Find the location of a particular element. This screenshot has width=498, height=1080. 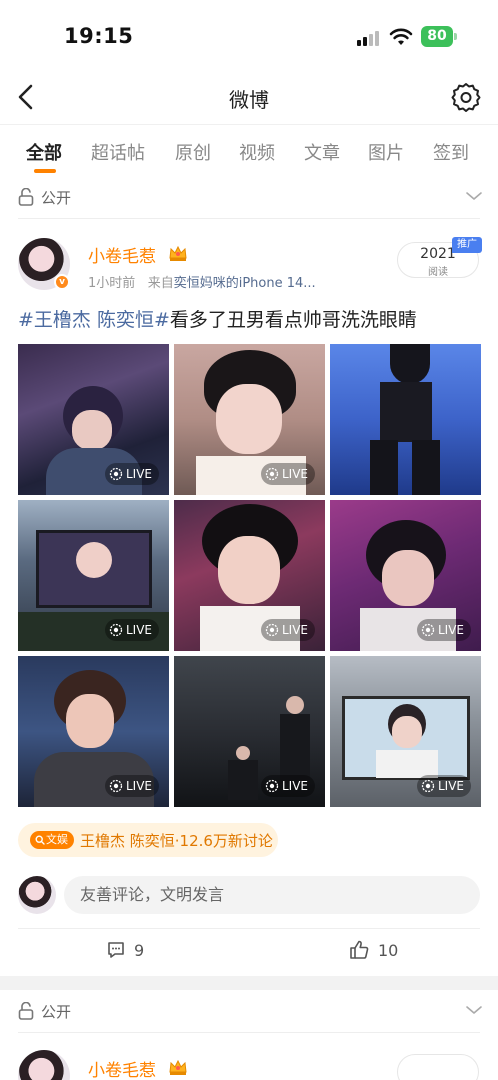

post-body: 看多了丑男看点帅哥洗洗眼睛 is located at coordinates (293, 320).